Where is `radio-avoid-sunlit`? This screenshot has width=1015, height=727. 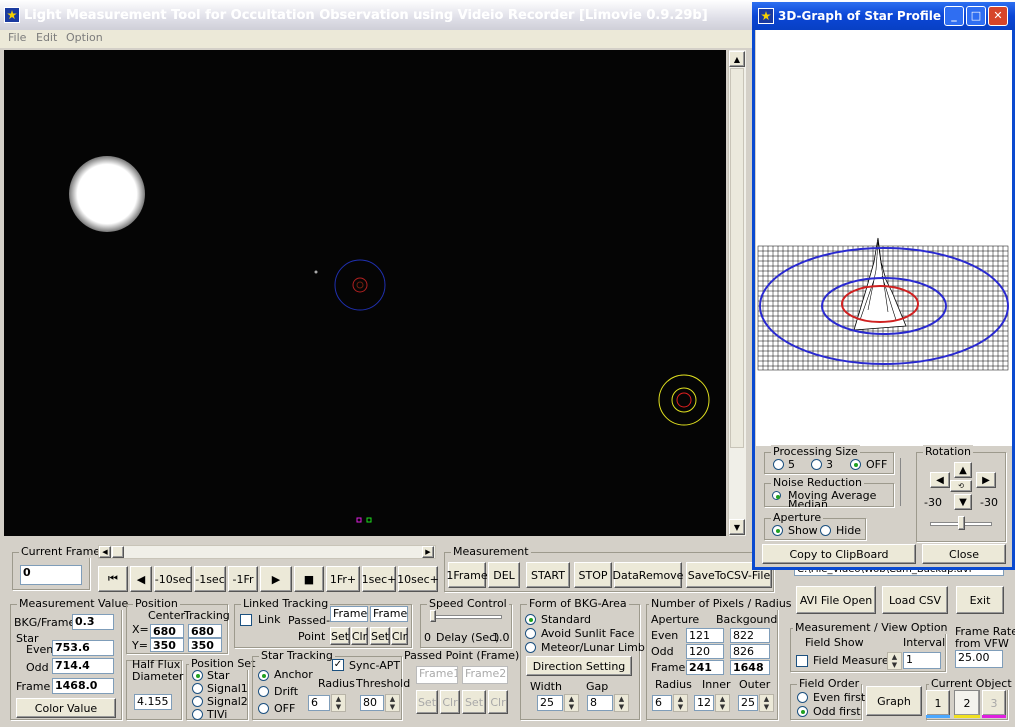 radio-avoid-sunlit is located at coordinates (530, 633).